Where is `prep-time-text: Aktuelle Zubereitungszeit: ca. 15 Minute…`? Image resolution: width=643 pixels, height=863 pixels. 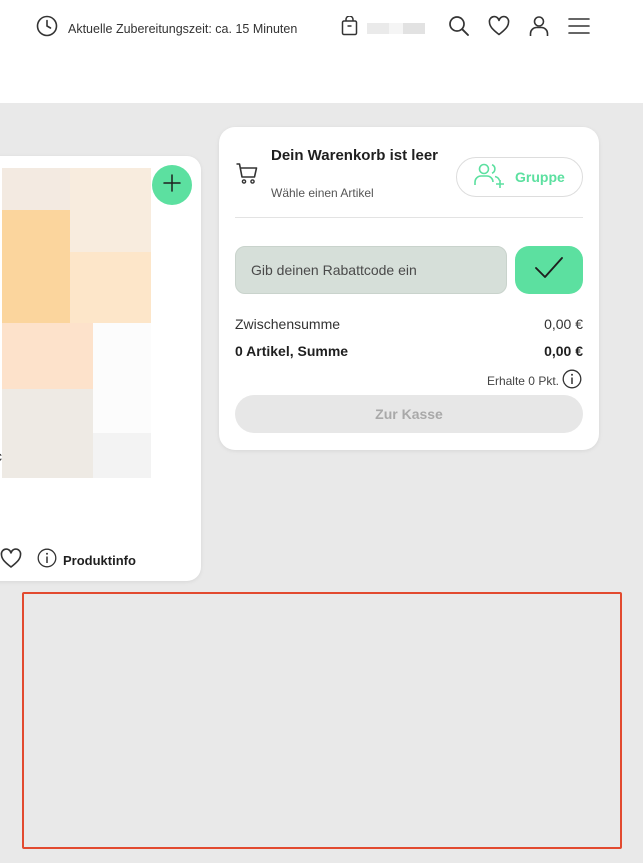
prep-time-text: Aktuelle Zubereitungszeit: ca. 15 Minute… is located at coordinates (183, 28).